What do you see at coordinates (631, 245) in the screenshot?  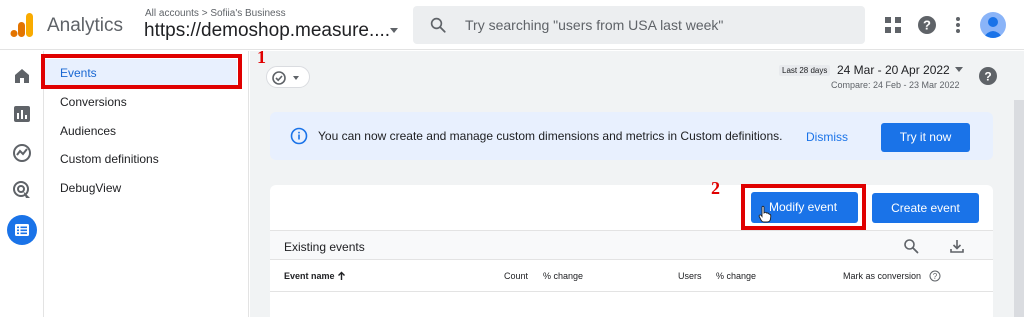 I see `existing-events-header` at bounding box center [631, 245].